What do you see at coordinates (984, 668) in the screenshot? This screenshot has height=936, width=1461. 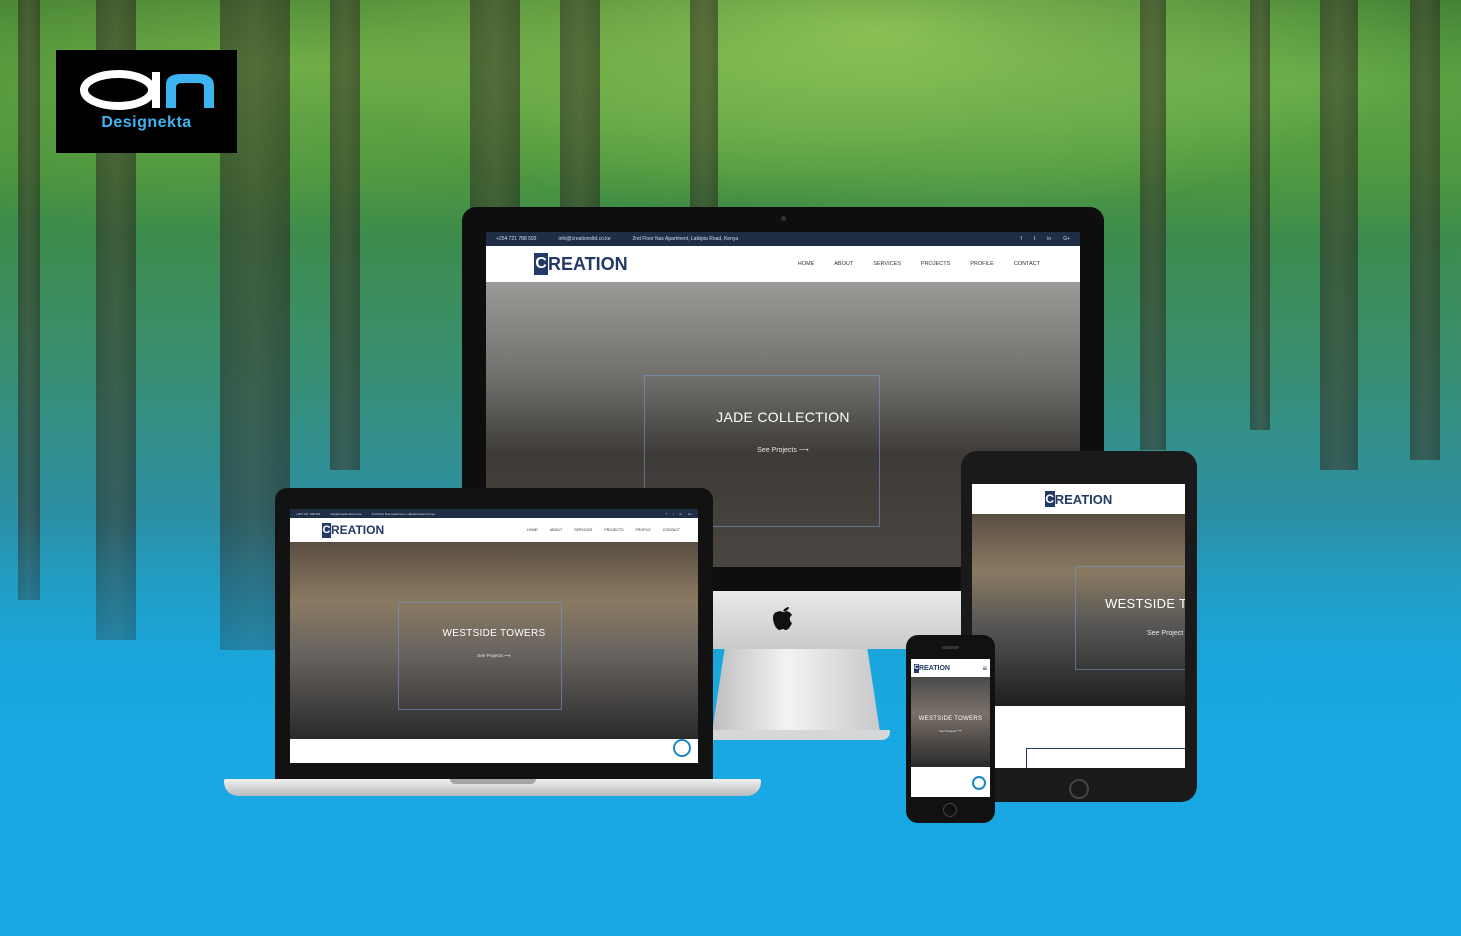 I see `hamburger-menu-icon: ≡` at bounding box center [984, 668].